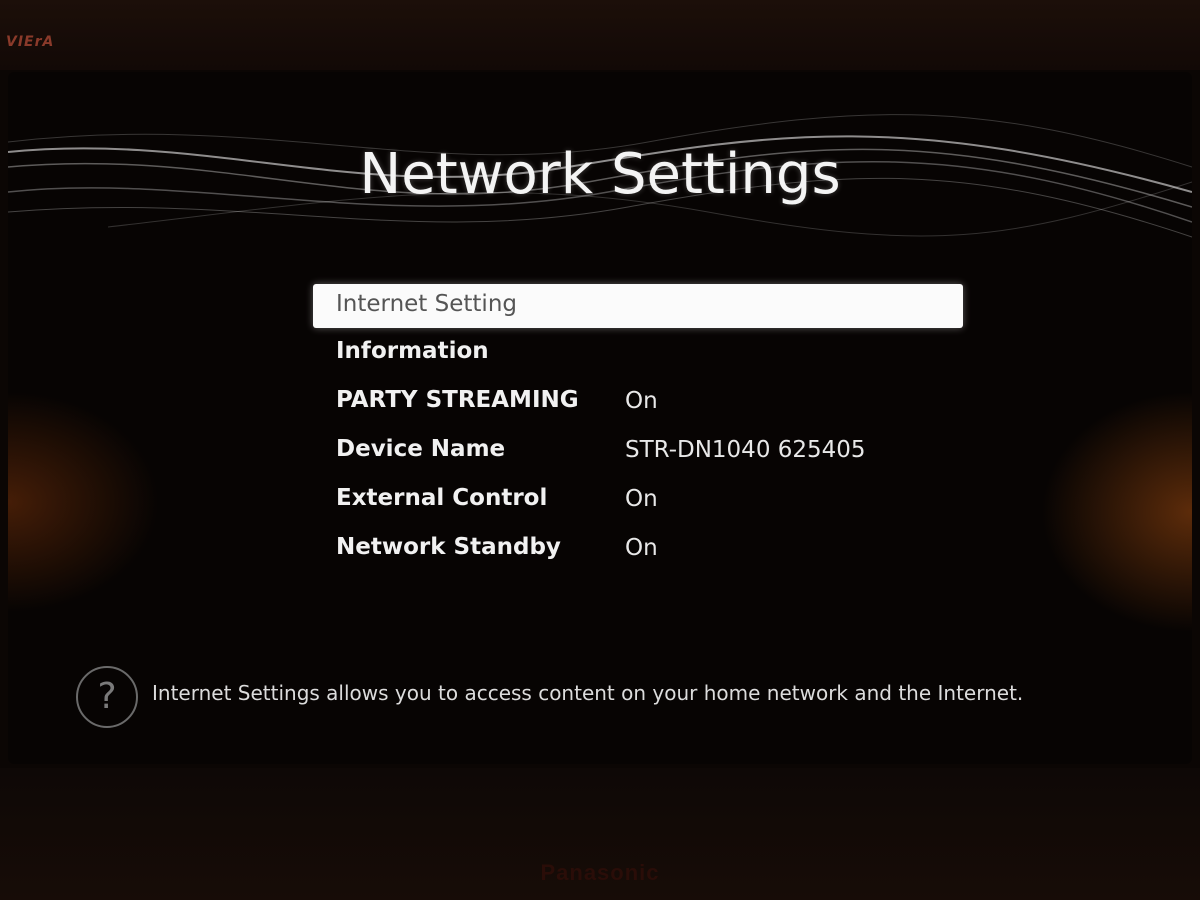  What do you see at coordinates (448, 547) in the screenshot?
I see `menu-item-label: Network Standby` at bounding box center [448, 547].